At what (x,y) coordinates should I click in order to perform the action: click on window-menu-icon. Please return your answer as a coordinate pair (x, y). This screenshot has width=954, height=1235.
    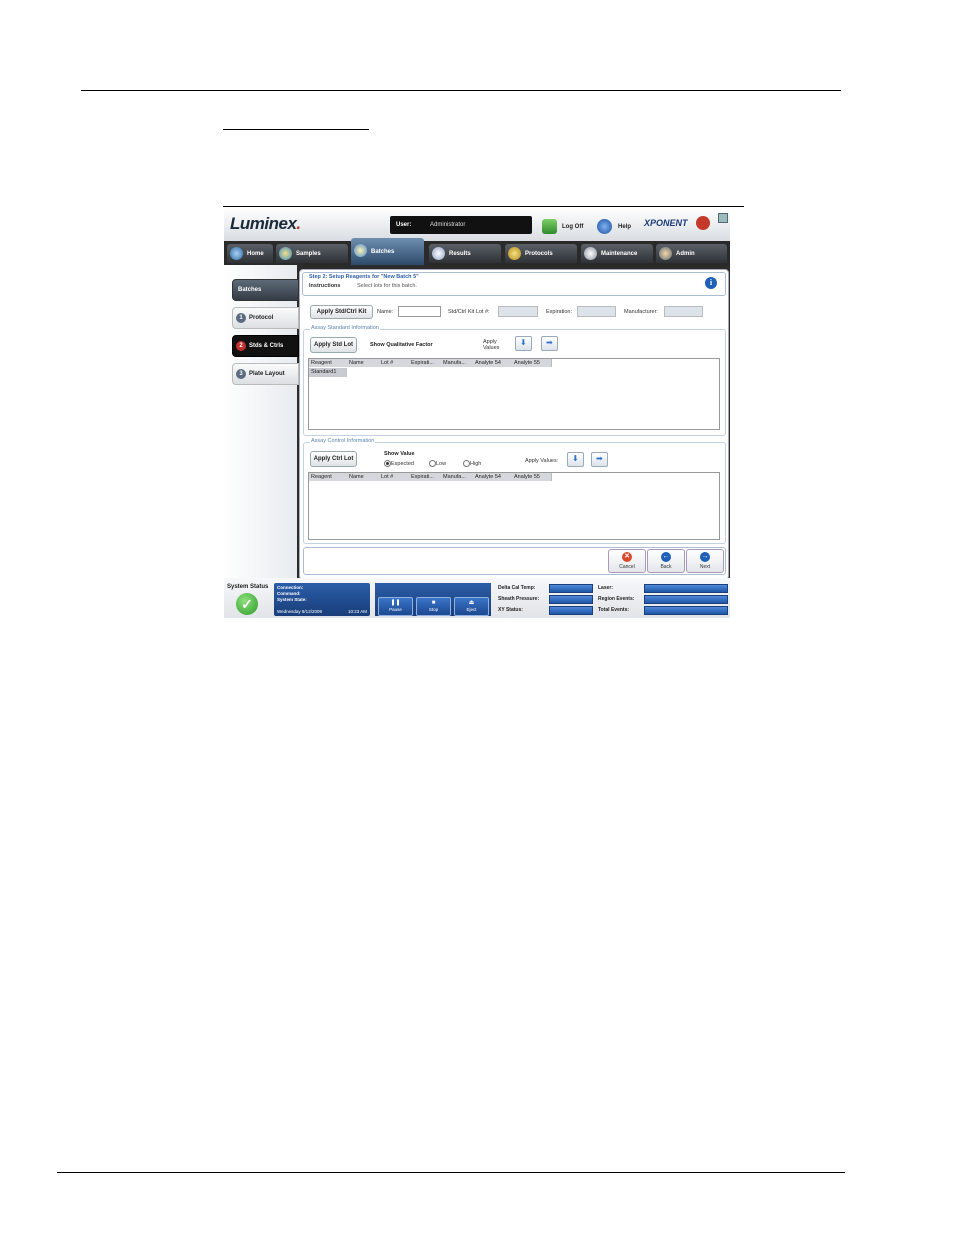
    Looking at the image, I should click on (723, 218).